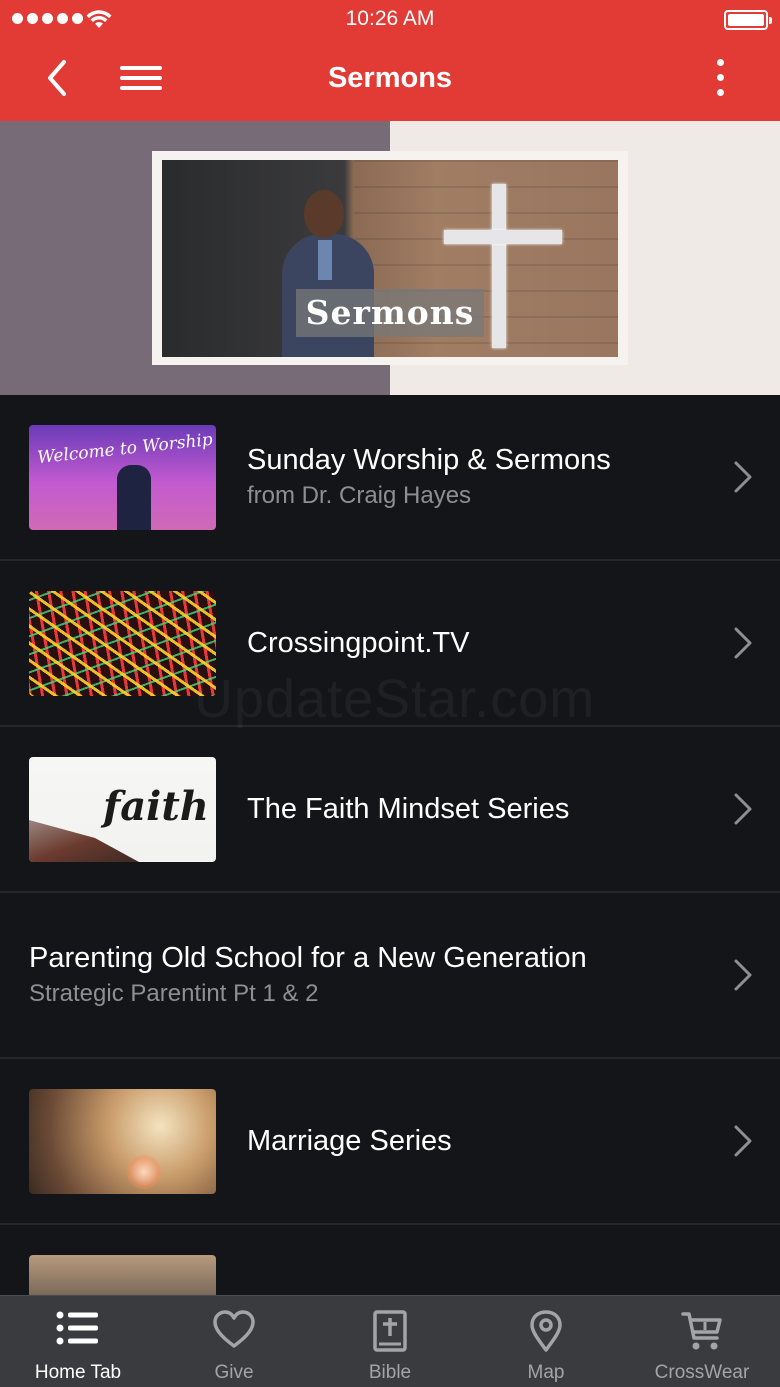 This screenshot has width=780, height=1387. I want to click on cart-icon, so click(701, 1331).